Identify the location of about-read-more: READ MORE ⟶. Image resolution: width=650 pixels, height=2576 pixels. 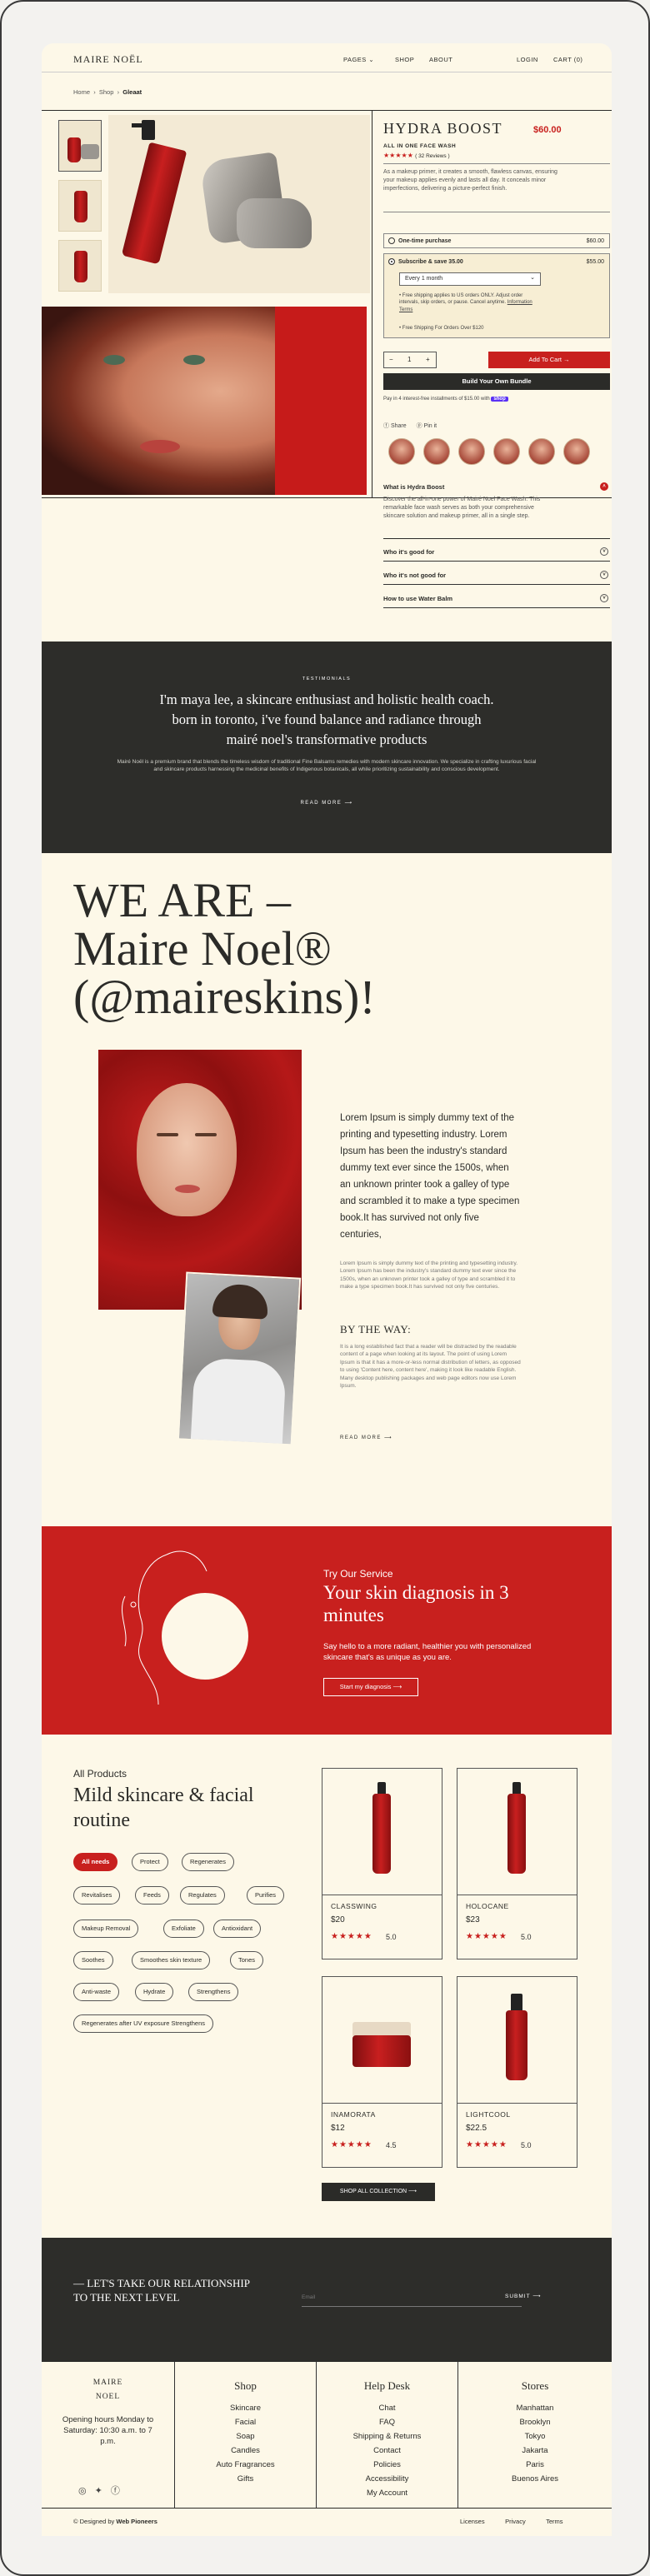
(366, 1437).